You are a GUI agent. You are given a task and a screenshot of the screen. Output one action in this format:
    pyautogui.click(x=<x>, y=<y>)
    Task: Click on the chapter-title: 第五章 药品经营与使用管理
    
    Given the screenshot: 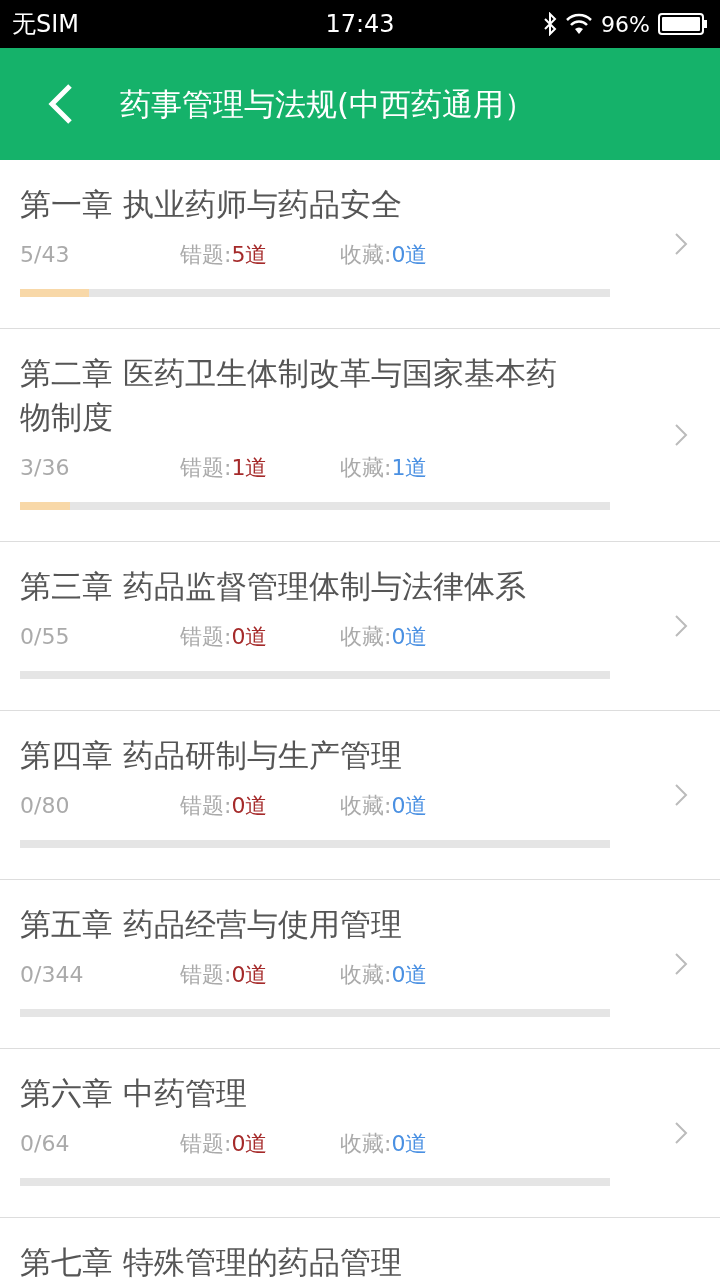 What is the action you would take?
    pyautogui.click(x=211, y=924)
    